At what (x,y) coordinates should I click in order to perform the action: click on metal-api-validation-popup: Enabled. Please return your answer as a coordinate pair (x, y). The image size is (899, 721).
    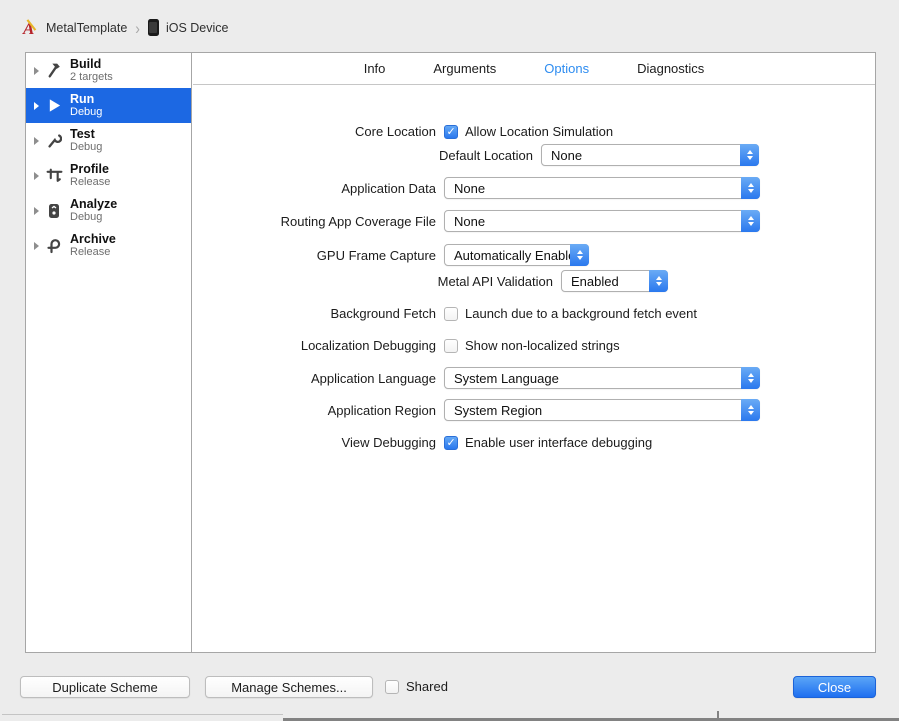
    Looking at the image, I should click on (614, 281).